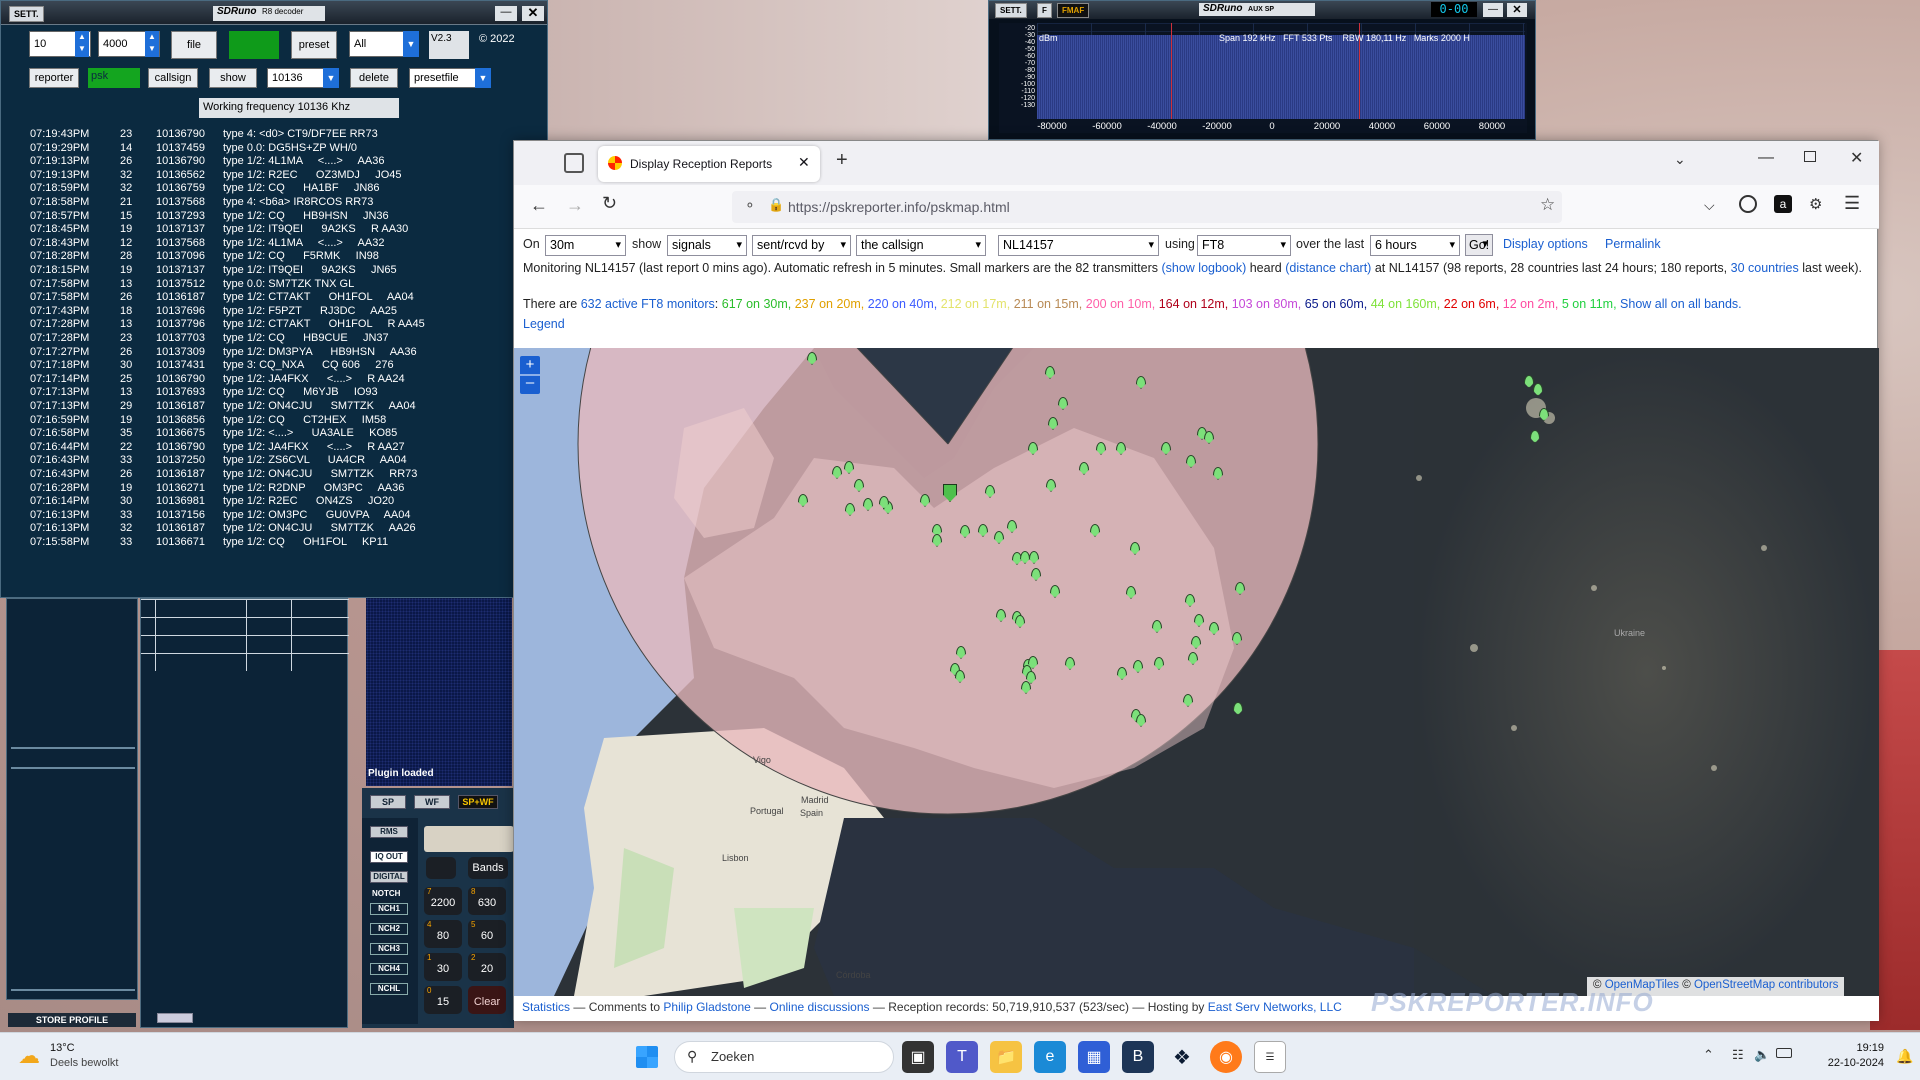  Describe the element at coordinates (962, 1057) in the screenshot. I see `teams-icon: T` at that location.